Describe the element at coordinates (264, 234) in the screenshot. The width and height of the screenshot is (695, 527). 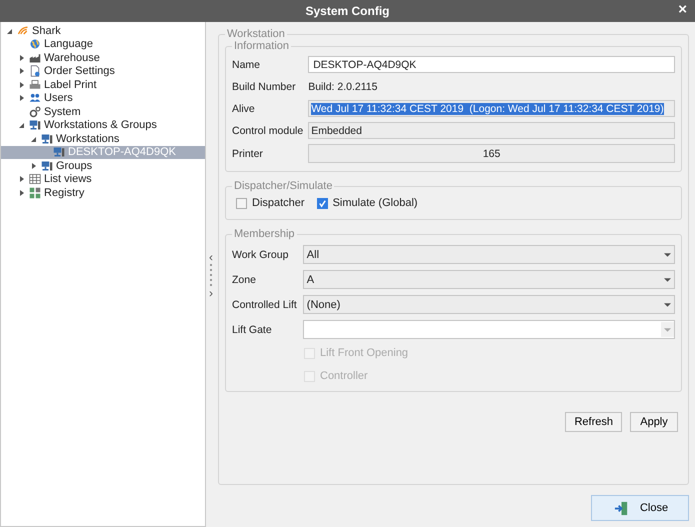
I see `group-title: Membership` at that location.